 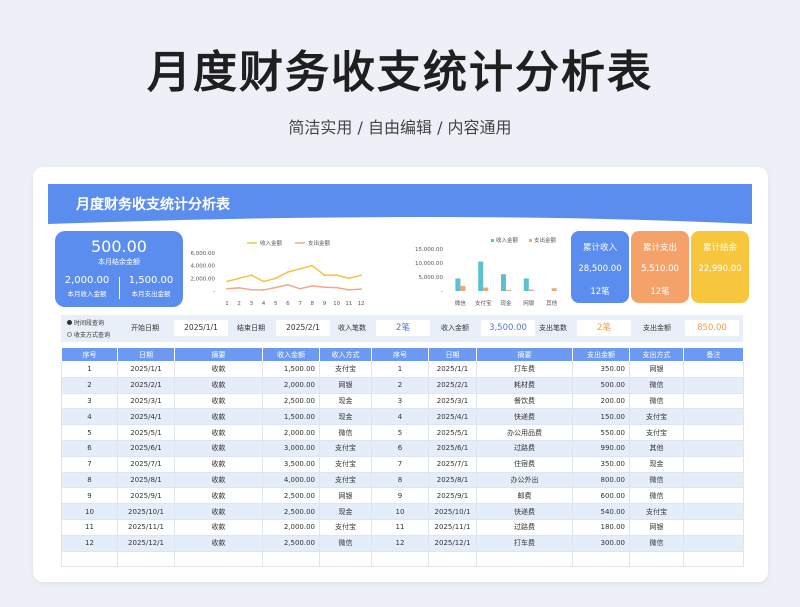 What do you see at coordinates (400, 401) in the screenshot?
I see `table-cell: 3` at bounding box center [400, 401].